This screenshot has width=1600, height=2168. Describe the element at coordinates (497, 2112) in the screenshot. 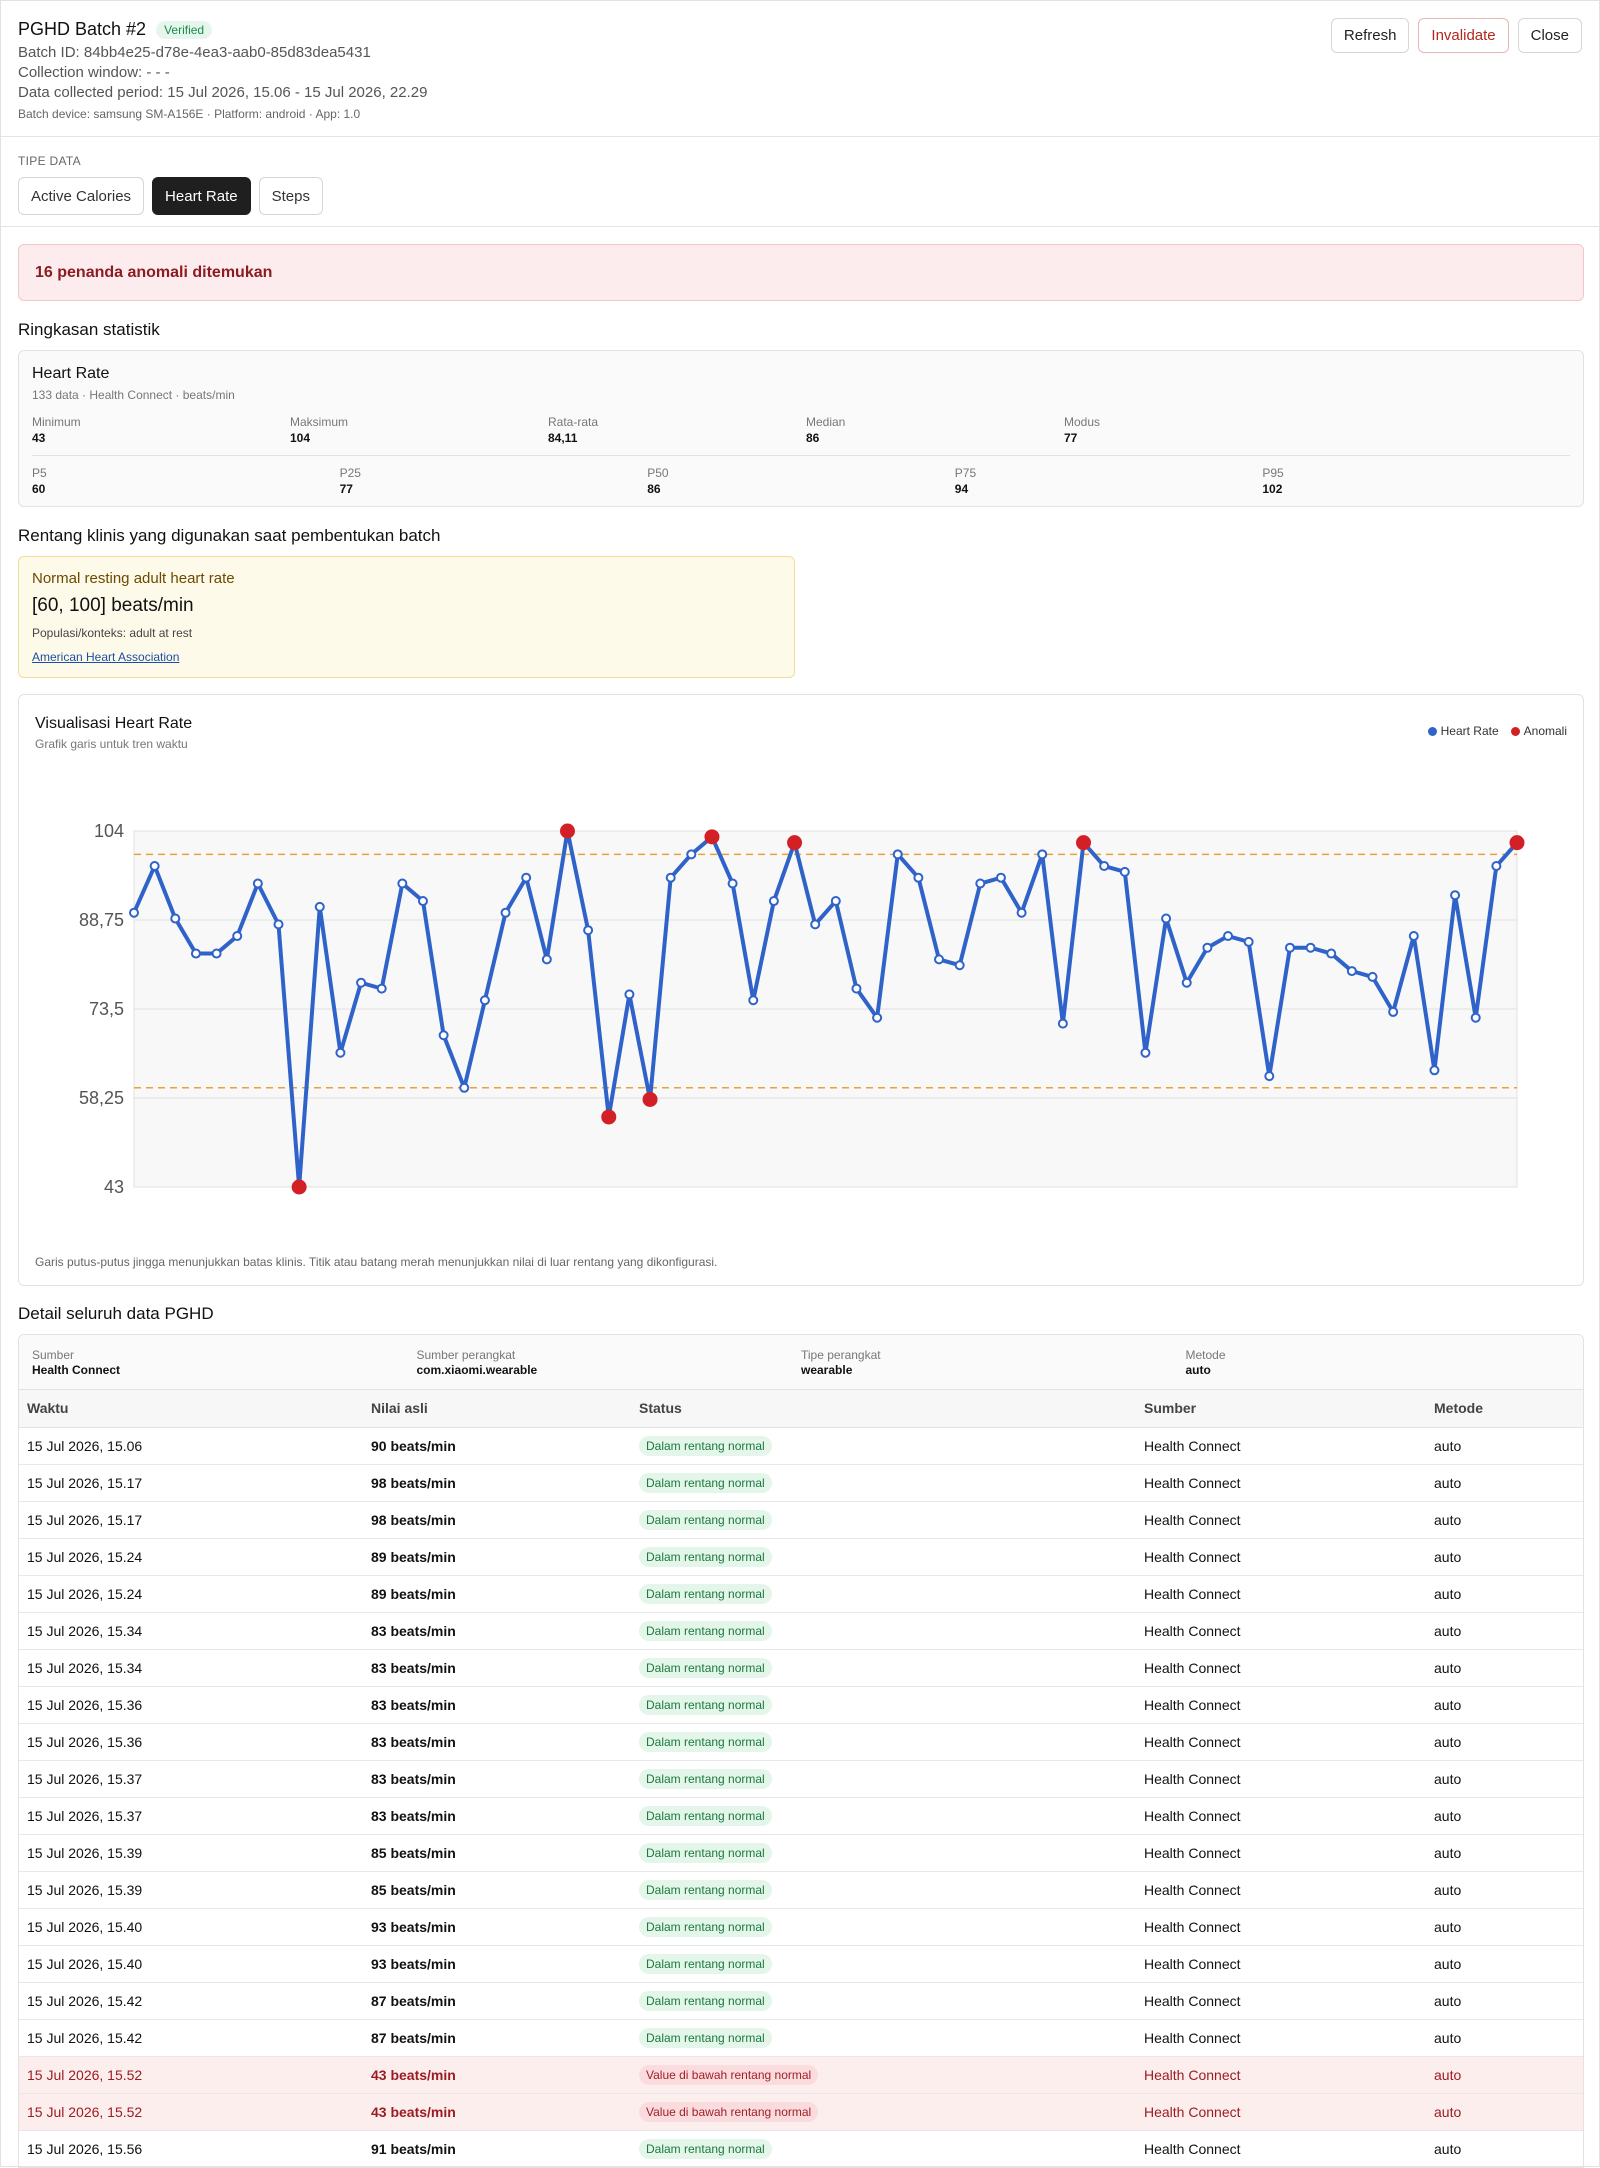

I see `cell-value: 43 beats/min` at that location.